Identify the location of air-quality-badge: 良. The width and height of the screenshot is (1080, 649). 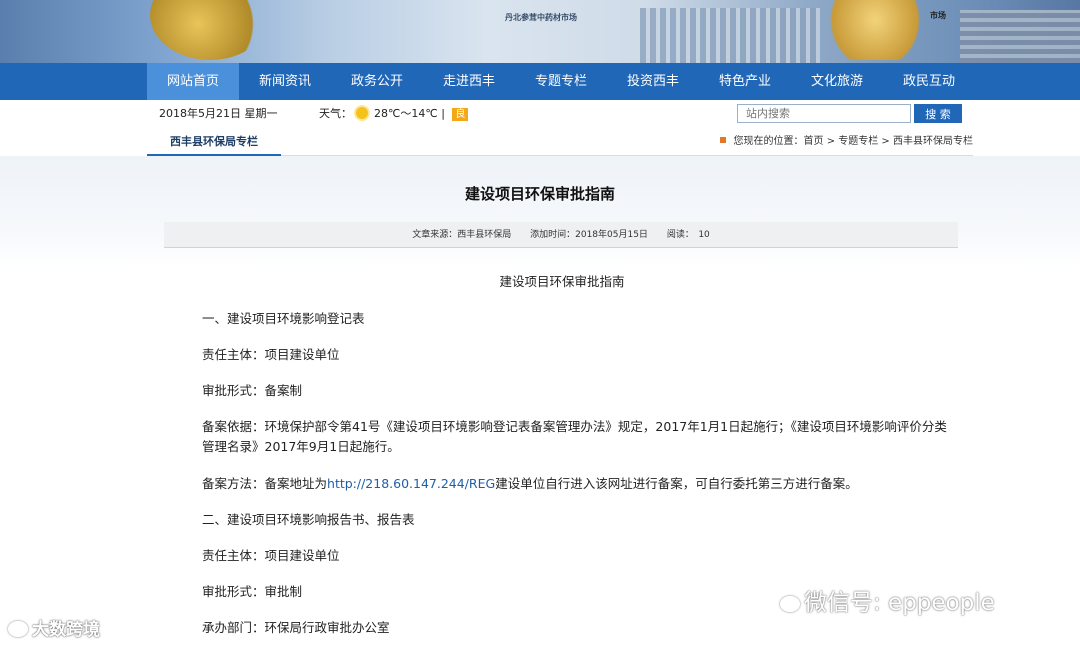
(460, 114).